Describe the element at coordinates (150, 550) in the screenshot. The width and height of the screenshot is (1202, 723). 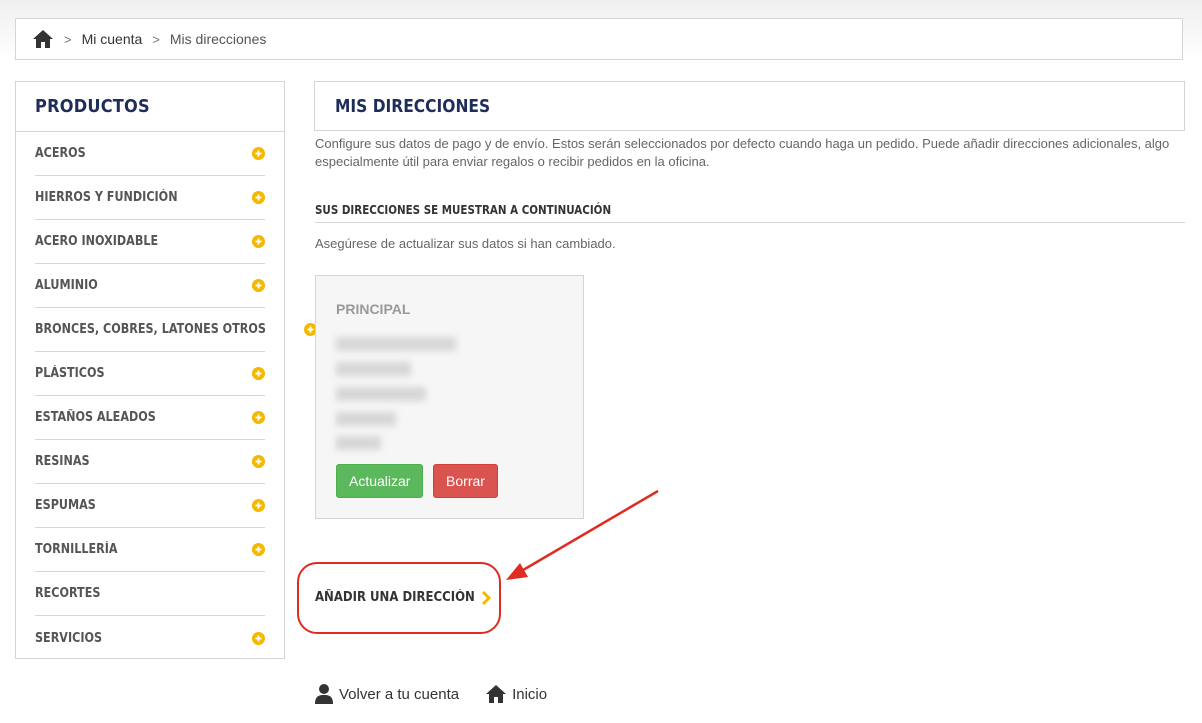
I see `sidebar-category-item: TORNILLERÍA` at that location.